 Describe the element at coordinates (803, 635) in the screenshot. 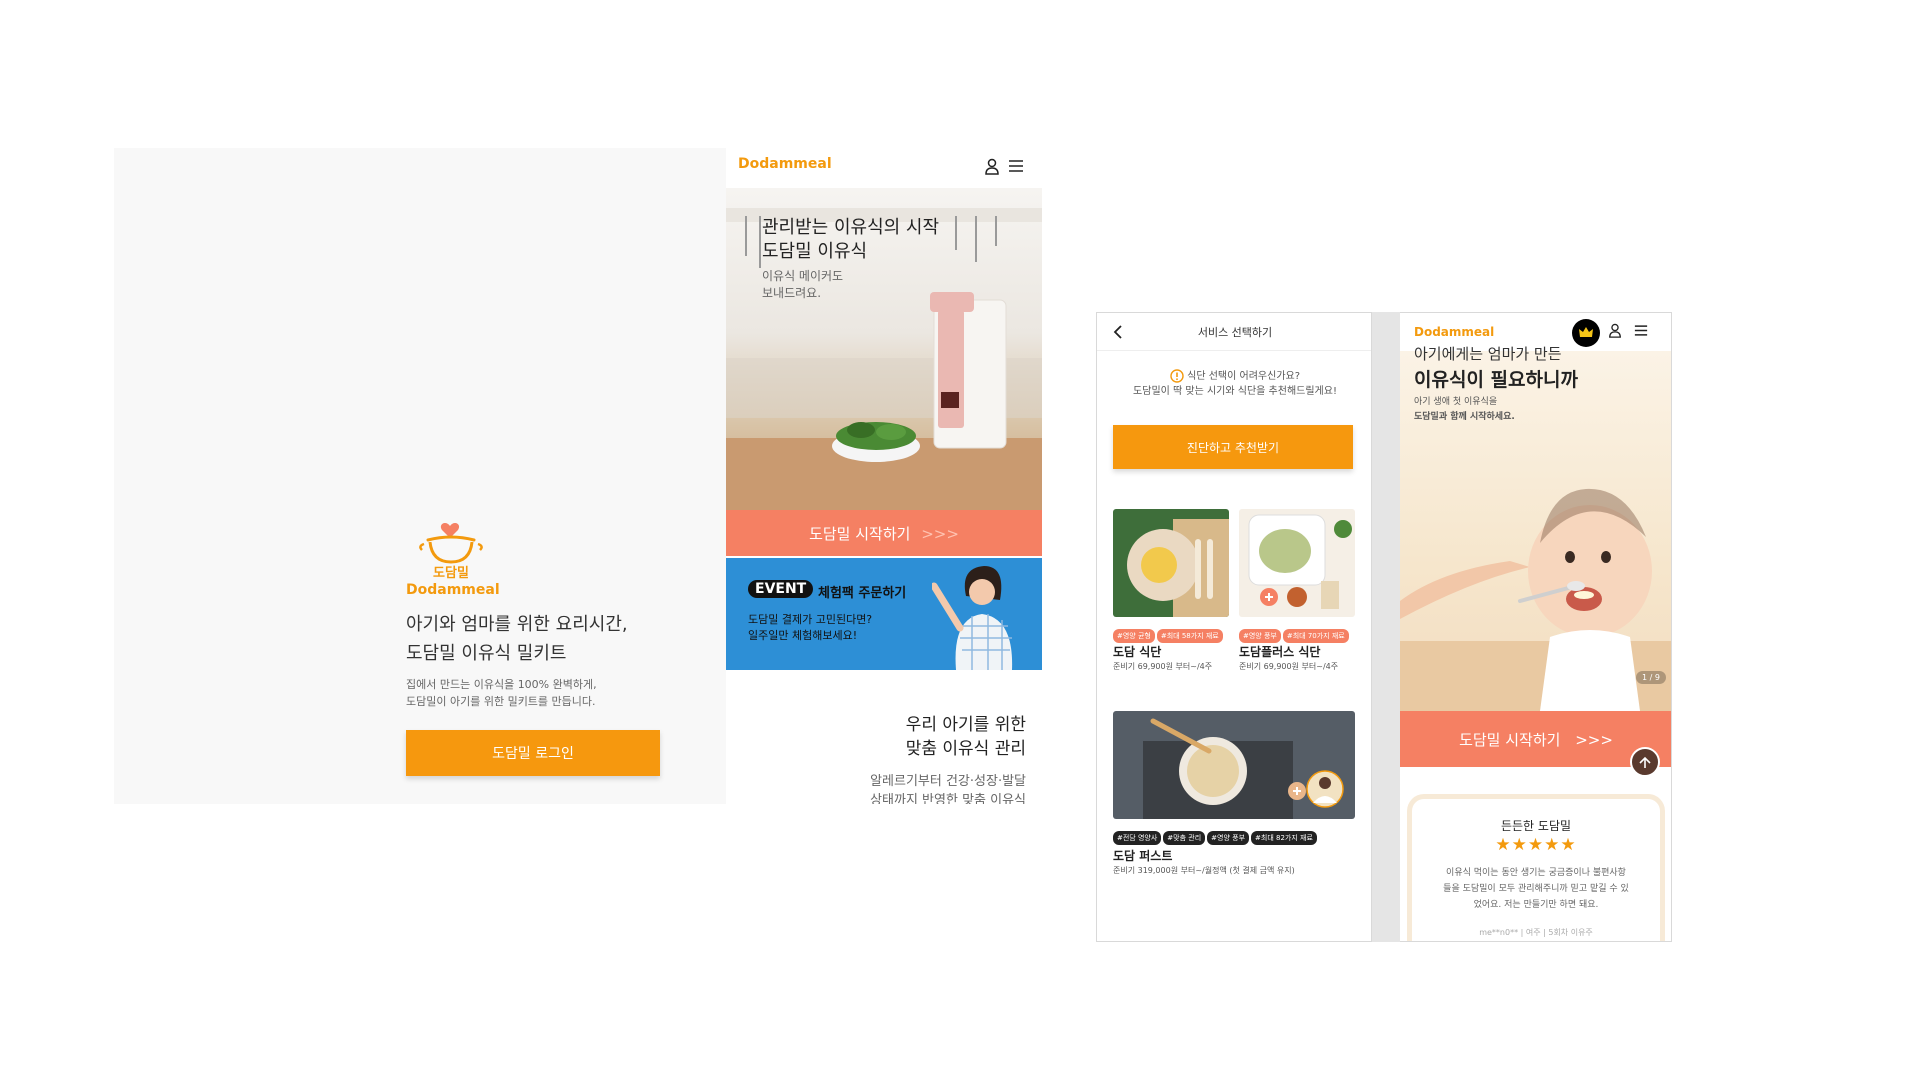

I see `event-text-line-2: 일주일만 체험해보세요!` at that location.